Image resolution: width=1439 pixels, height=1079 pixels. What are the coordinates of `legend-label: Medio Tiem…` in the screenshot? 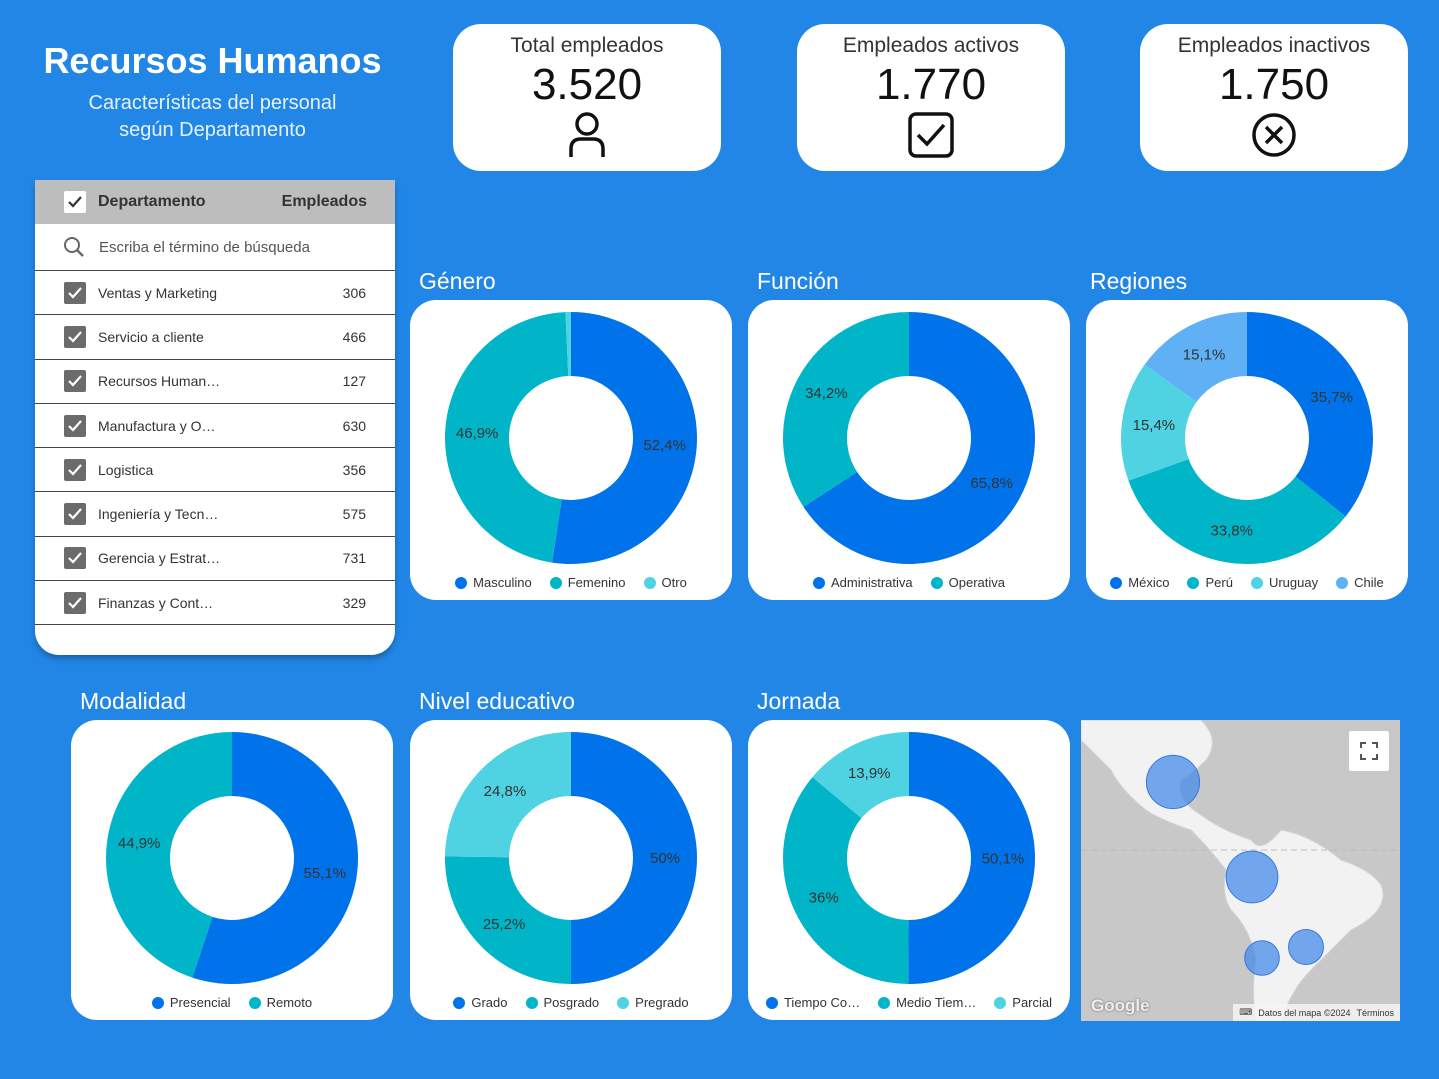 It's located at (936, 1002).